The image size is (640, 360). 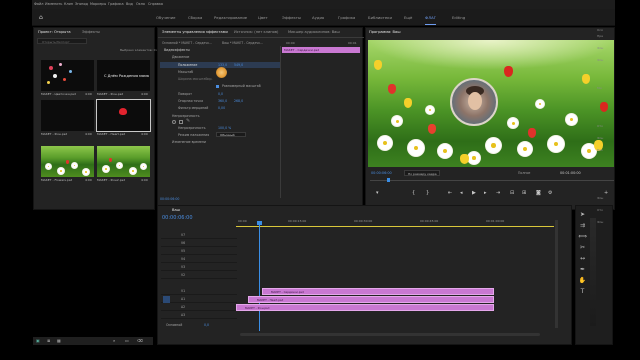 What do you see at coordinates (371, 299) in the screenshot?
I see `clip-heart: МАКЕТ - Heart.psd` at bounding box center [371, 299].